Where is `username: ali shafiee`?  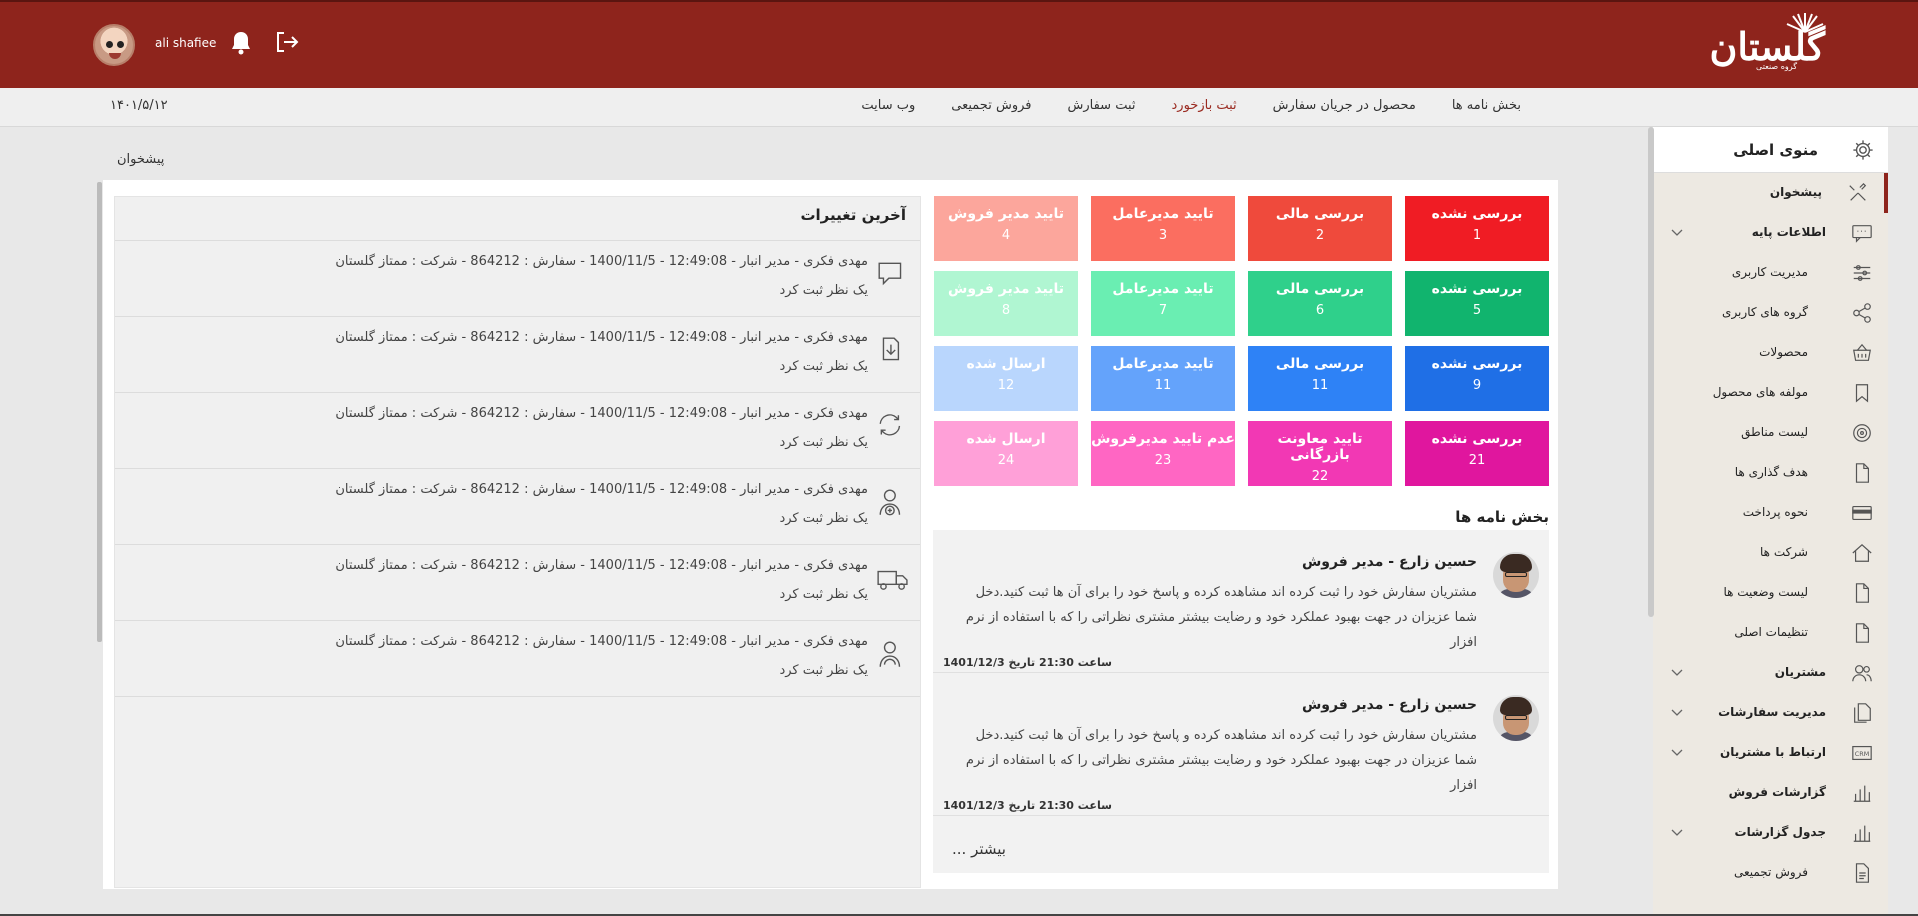 username: ali shafiee is located at coordinates (185, 43).